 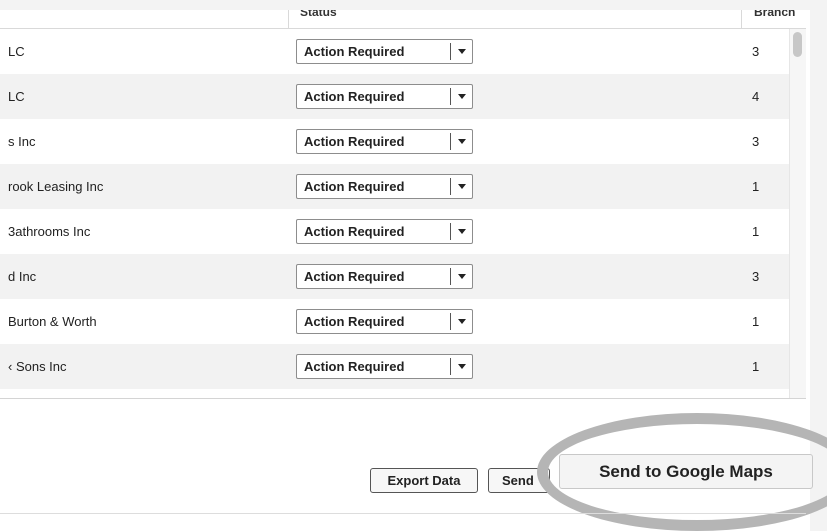 I want to click on table-row: 3athrooms Inc Action Required 1, so click(x=394, y=231).